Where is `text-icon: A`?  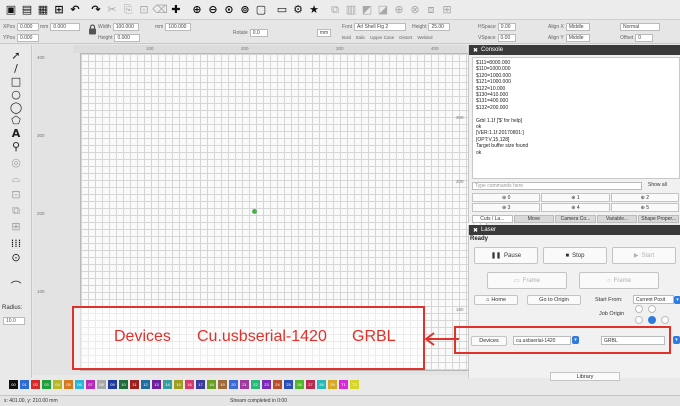
text-icon: A is located at coordinates (16, 133).